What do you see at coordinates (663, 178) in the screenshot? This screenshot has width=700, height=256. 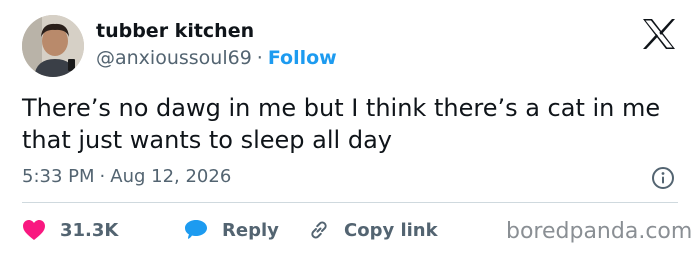 I see `info-icon` at bounding box center [663, 178].